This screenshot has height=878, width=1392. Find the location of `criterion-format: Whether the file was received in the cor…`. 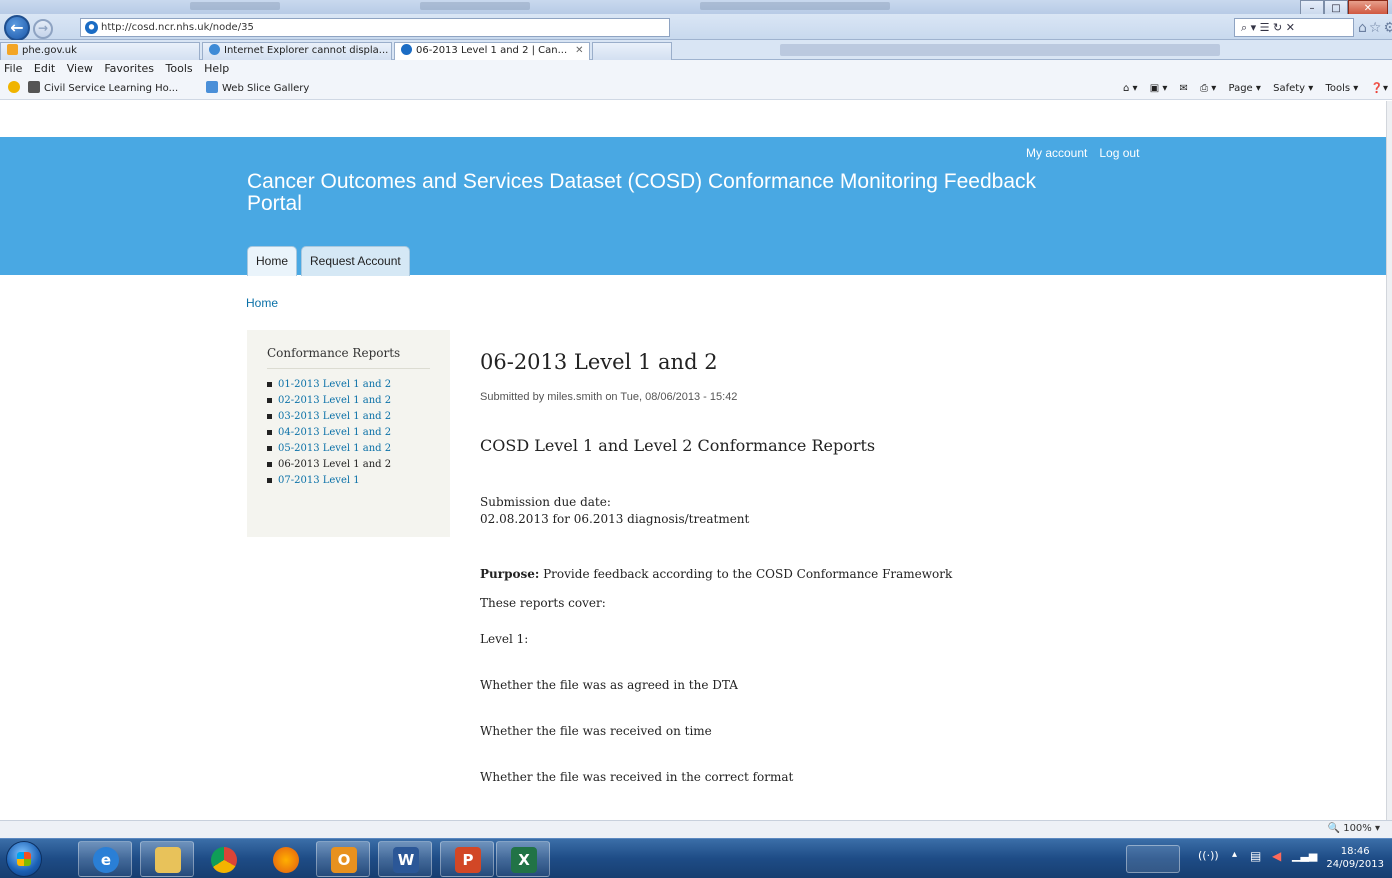

criterion-format: Whether the file was received in the cor… is located at coordinates (637, 777).